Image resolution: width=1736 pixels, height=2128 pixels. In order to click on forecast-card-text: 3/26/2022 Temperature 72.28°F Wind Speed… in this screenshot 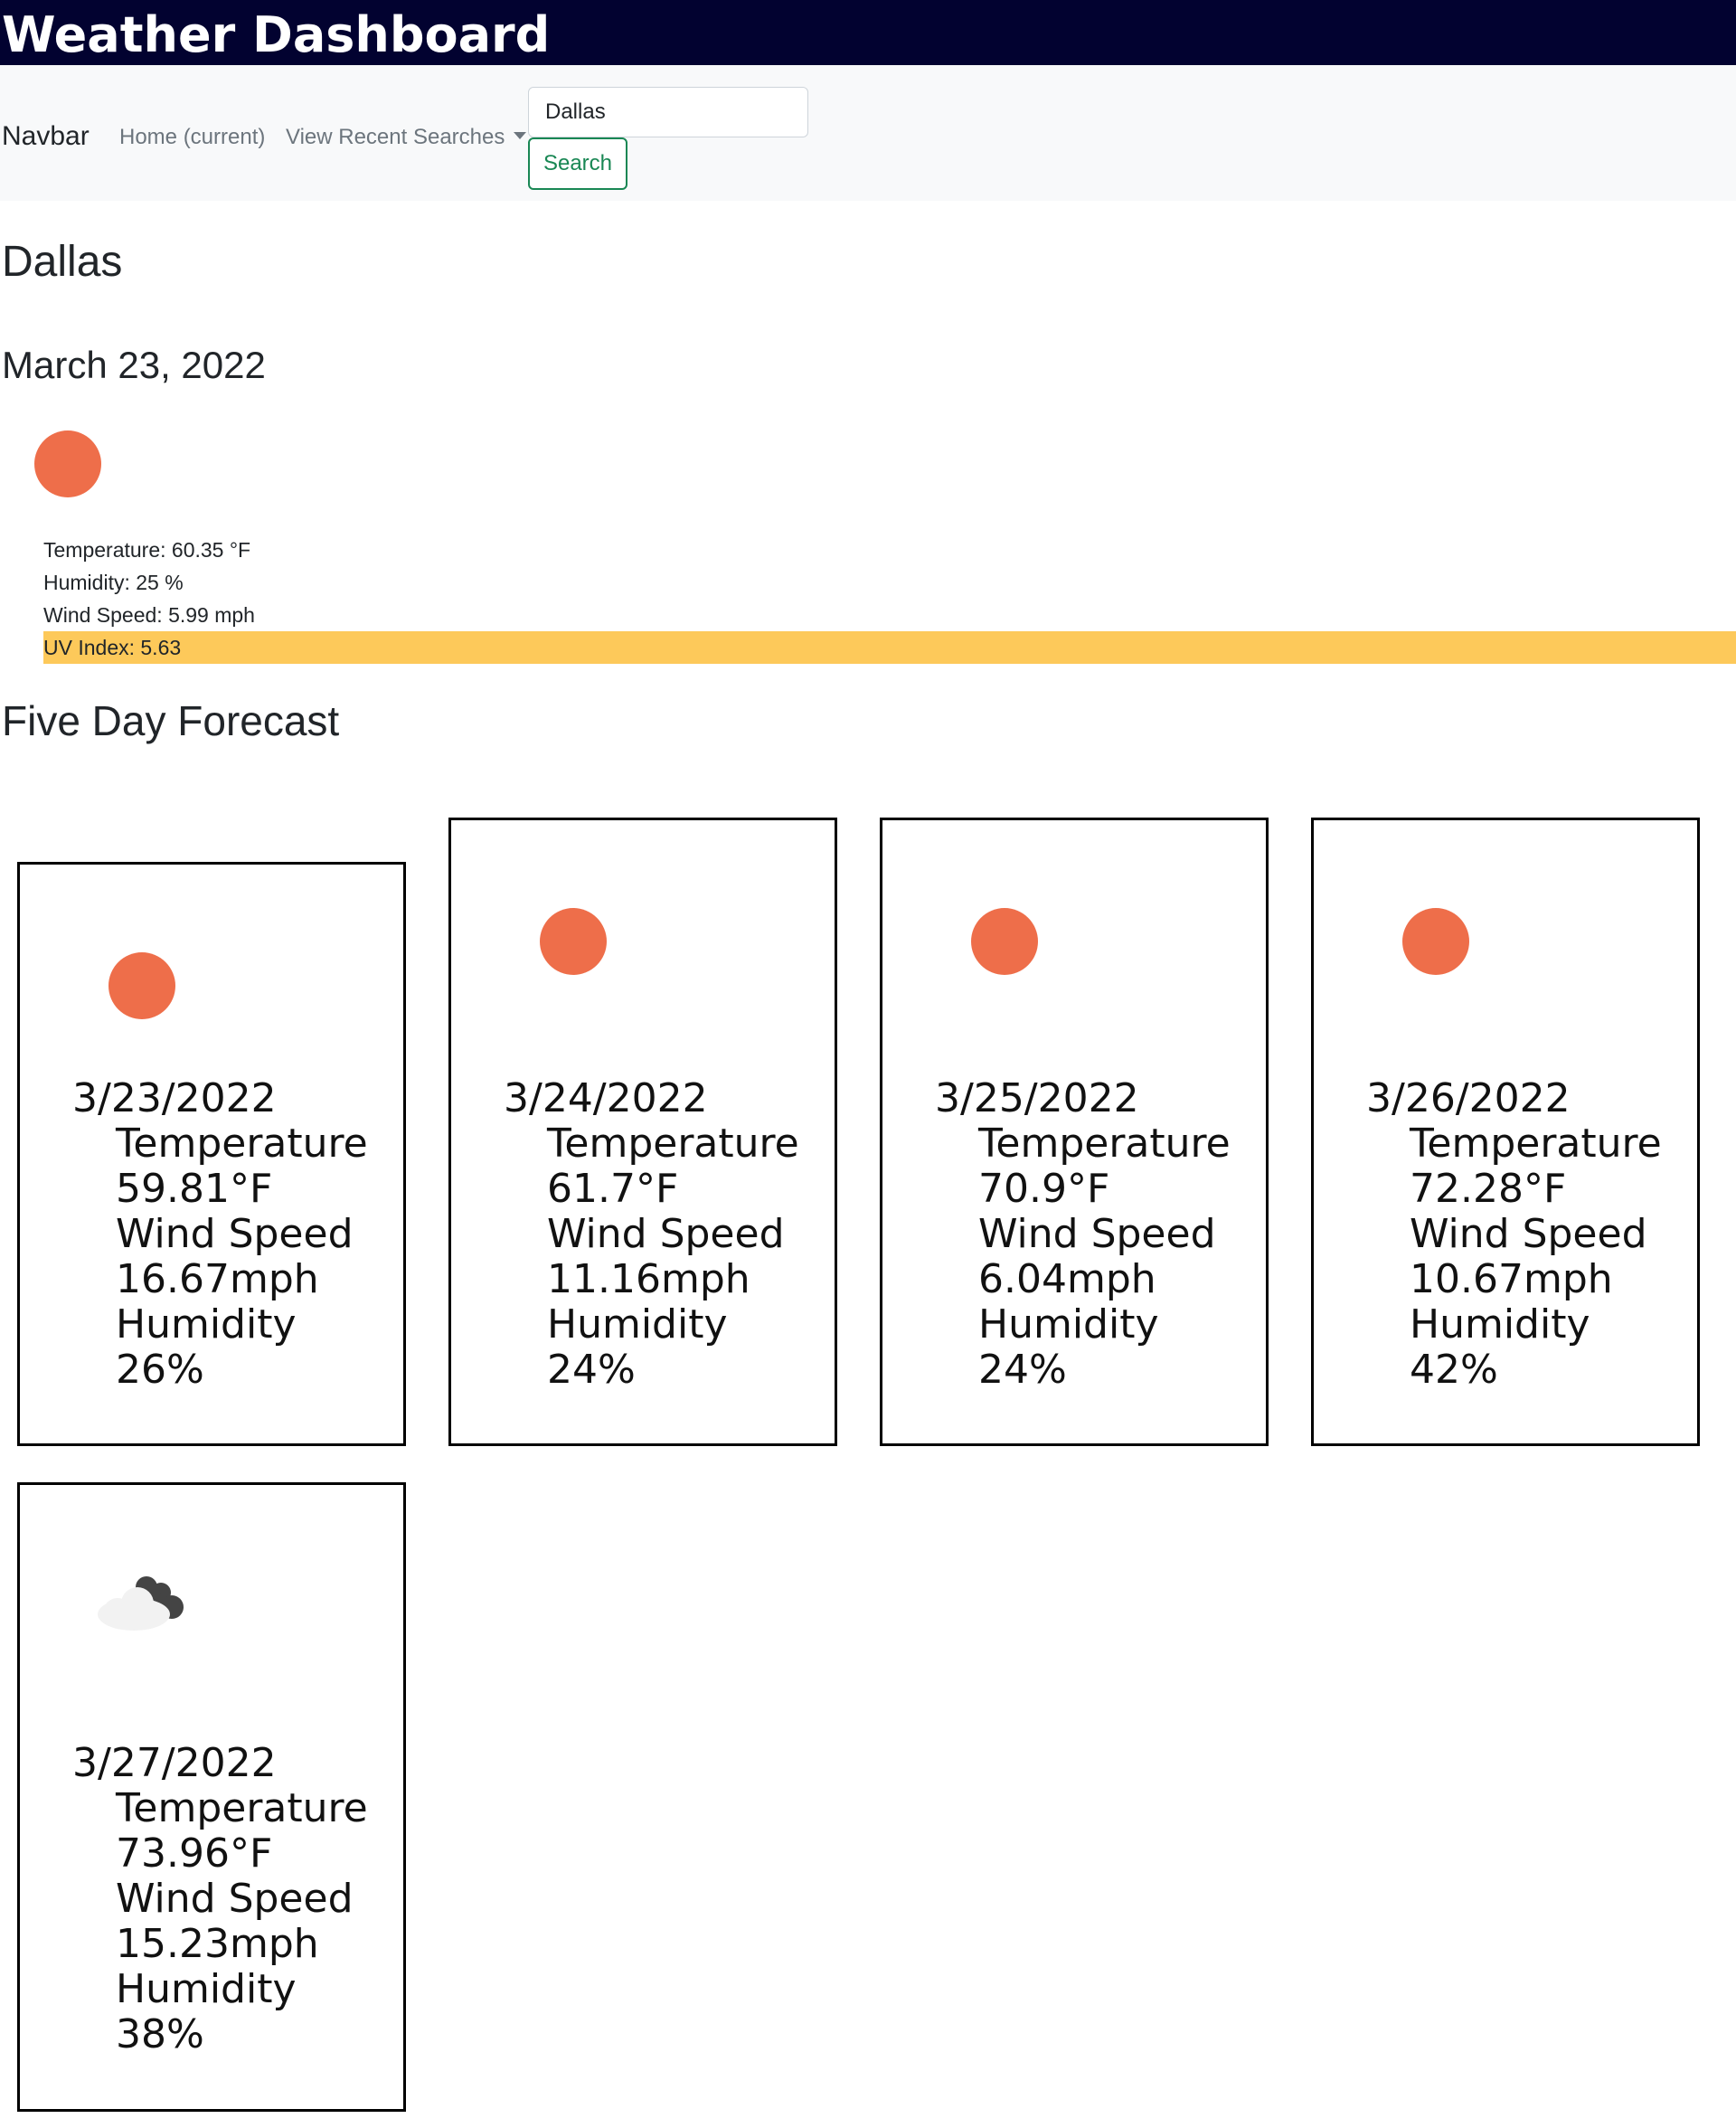, I will do `click(1514, 1234)`.